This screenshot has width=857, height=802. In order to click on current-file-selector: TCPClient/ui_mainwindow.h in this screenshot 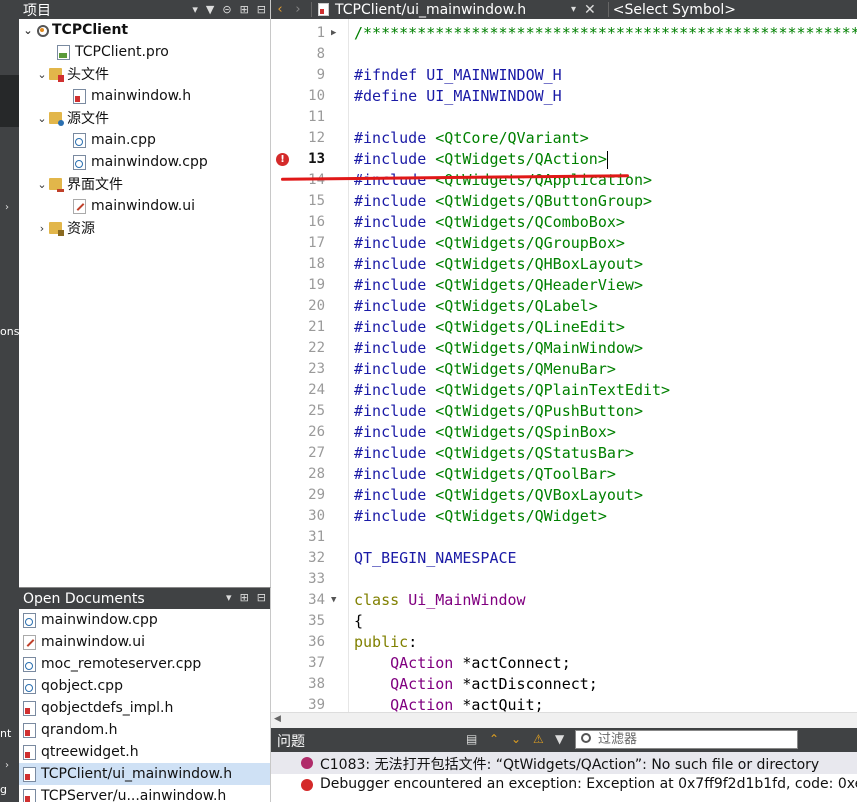, I will do `click(453, 10)`.